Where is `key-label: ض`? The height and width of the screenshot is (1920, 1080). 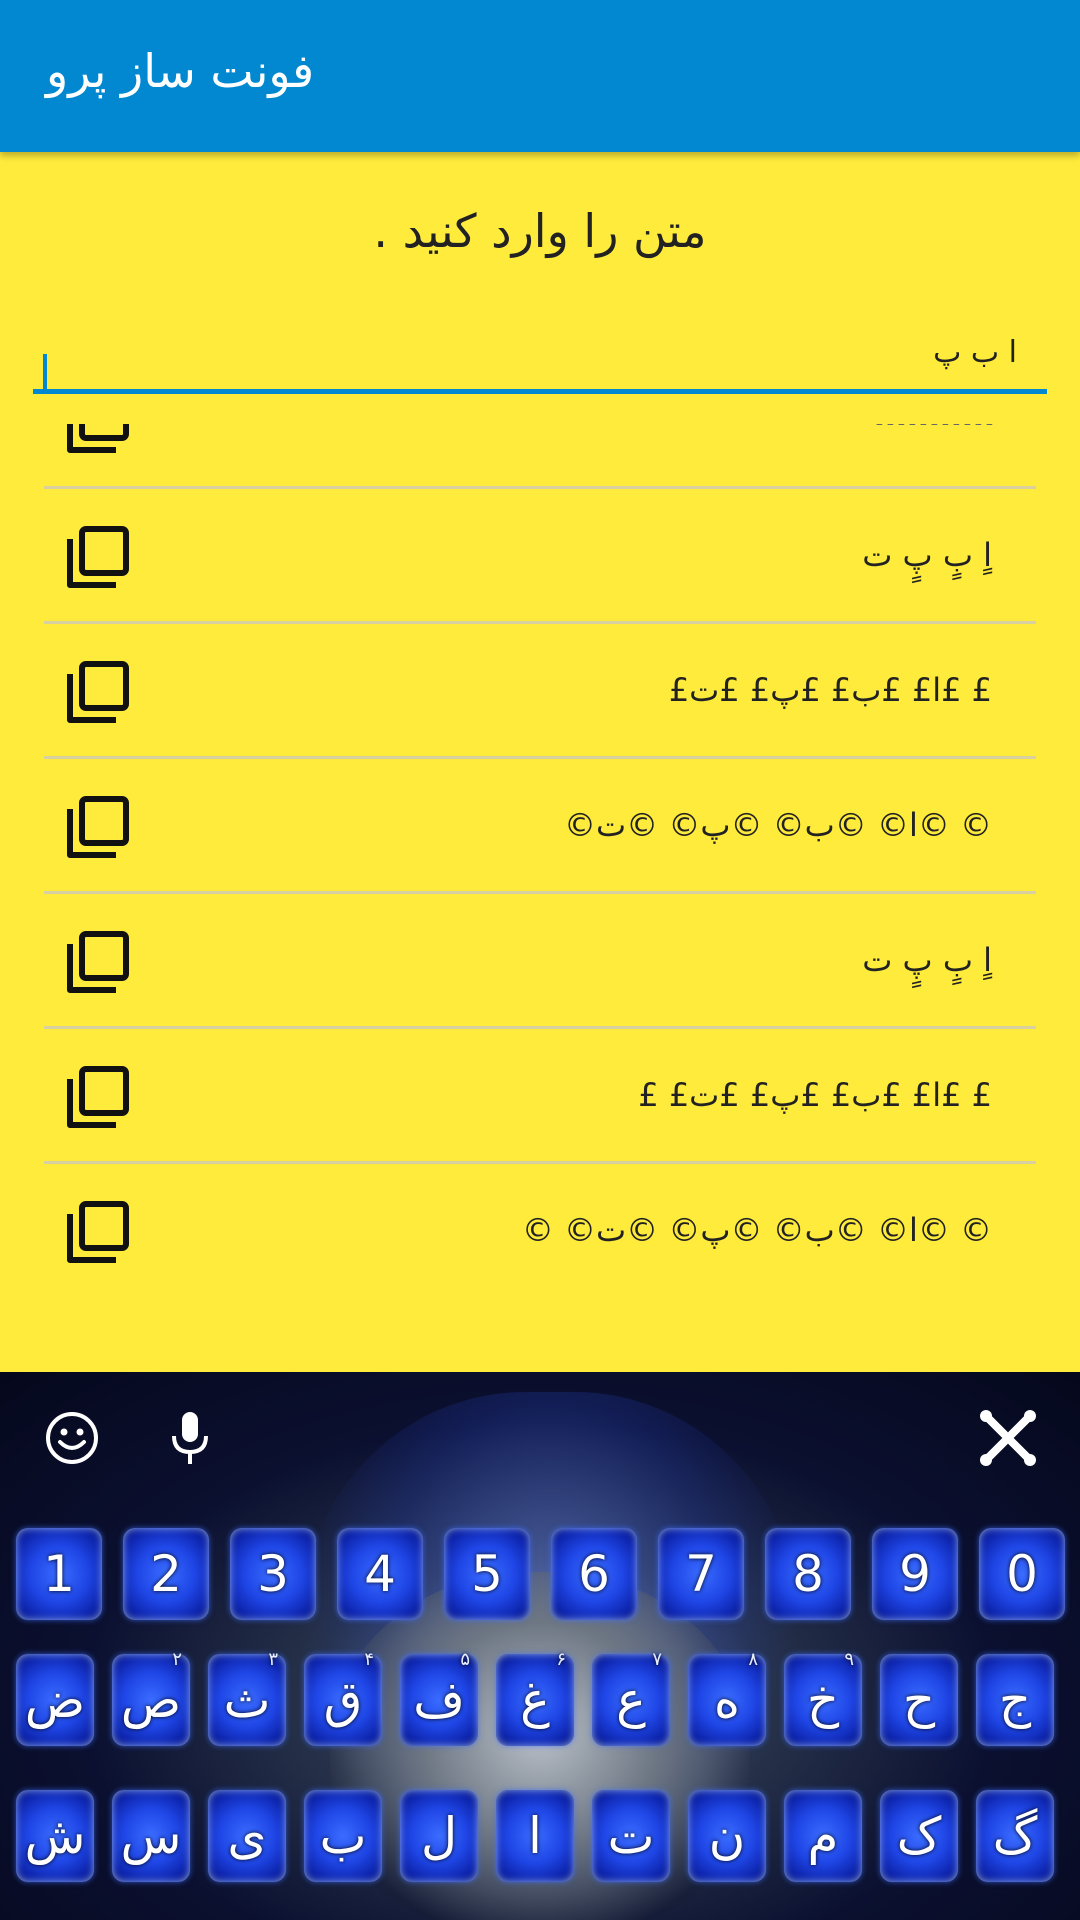 key-label: ض is located at coordinates (55, 1700).